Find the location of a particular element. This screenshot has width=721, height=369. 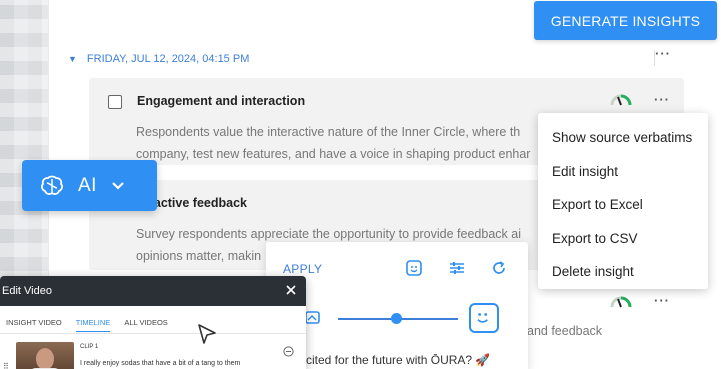

session-date-row: ▼ FRIDAY, JUL 12, 2024, 04:15 PM is located at coordinates (373, 59).